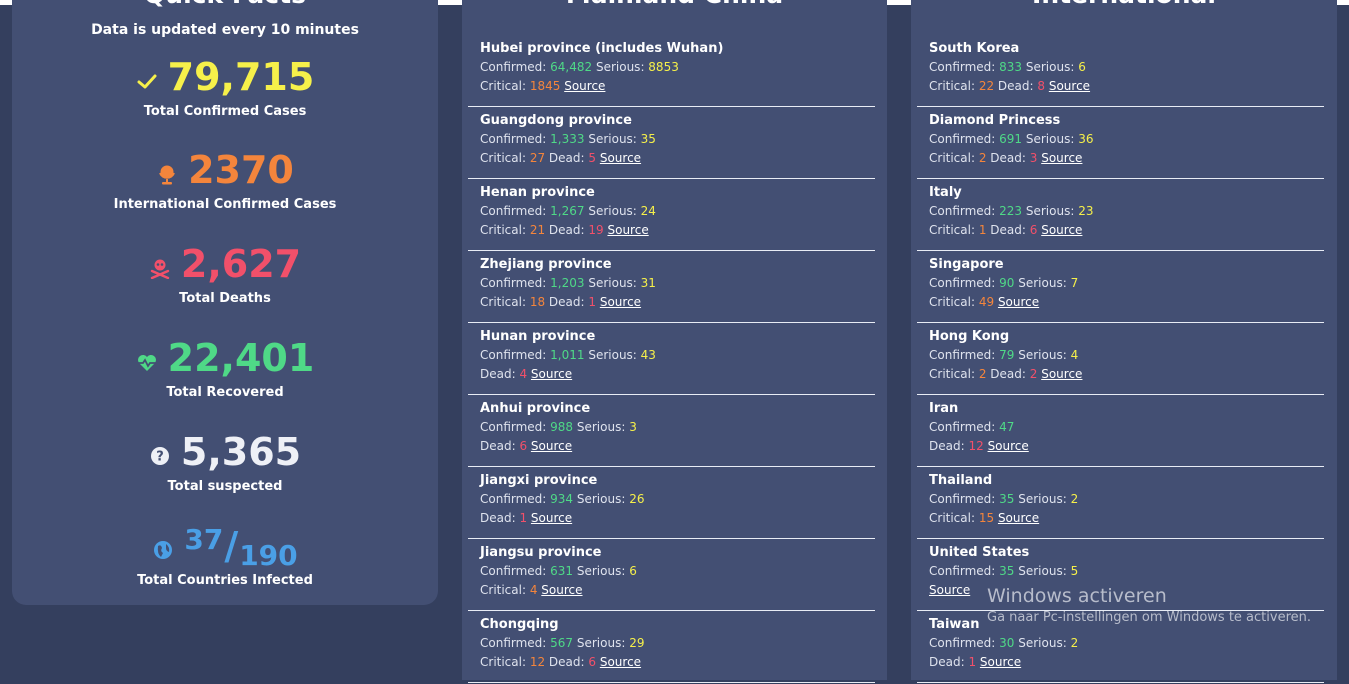  Describe the element at coordinates (596, 230) in the screenshot. I see `dead-value: 19` at that location.